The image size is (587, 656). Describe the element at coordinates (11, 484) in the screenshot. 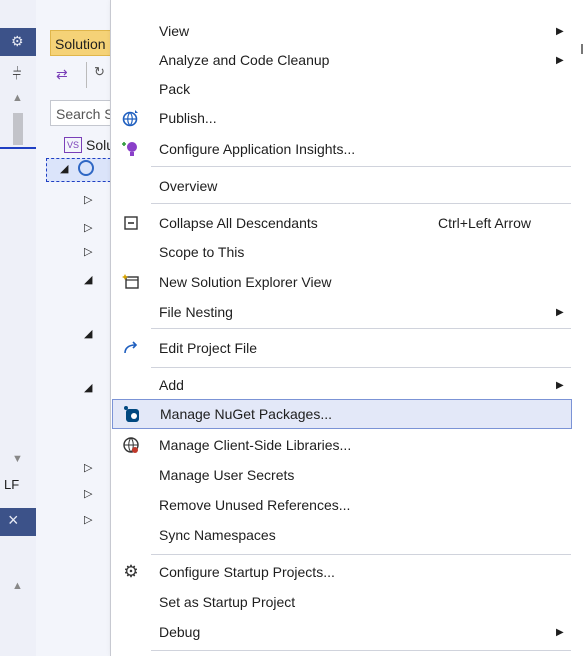

I see `line-ending-label: LF` at that location.